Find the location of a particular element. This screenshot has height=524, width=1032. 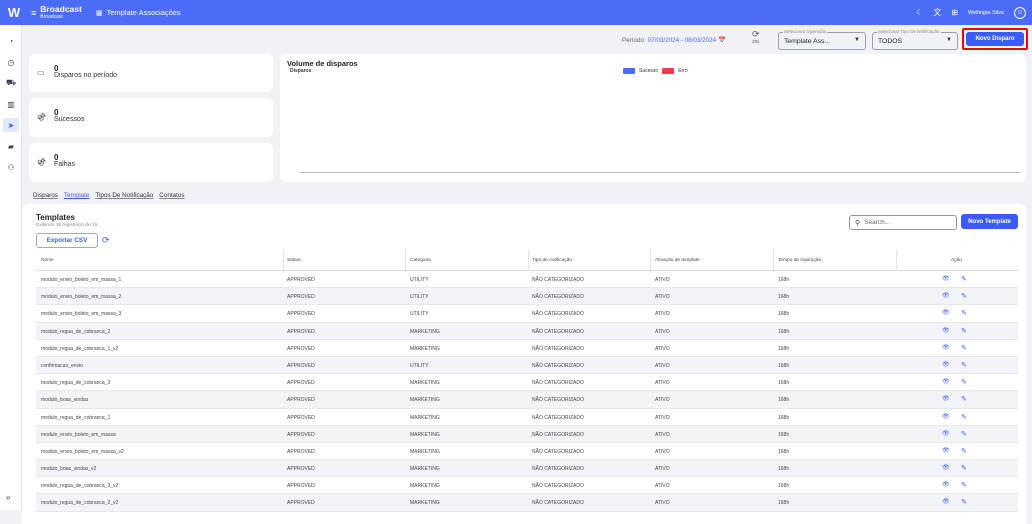

reload-icon: ⟳ is located at coordinates (106, 240).